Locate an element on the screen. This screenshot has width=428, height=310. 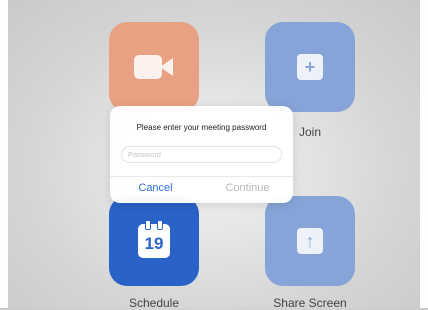
schedule-button: 19 is located at coordinates (154, 241).